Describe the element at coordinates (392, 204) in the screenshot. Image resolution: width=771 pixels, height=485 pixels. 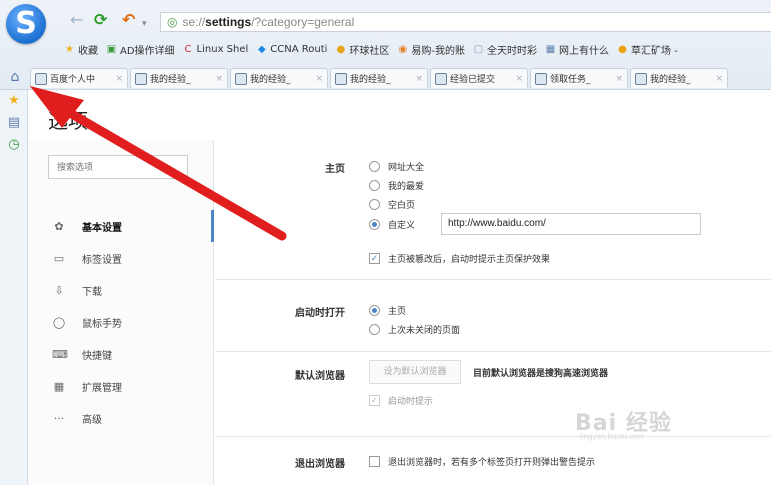
I see `homepage-option-2: 空白页` at that location.